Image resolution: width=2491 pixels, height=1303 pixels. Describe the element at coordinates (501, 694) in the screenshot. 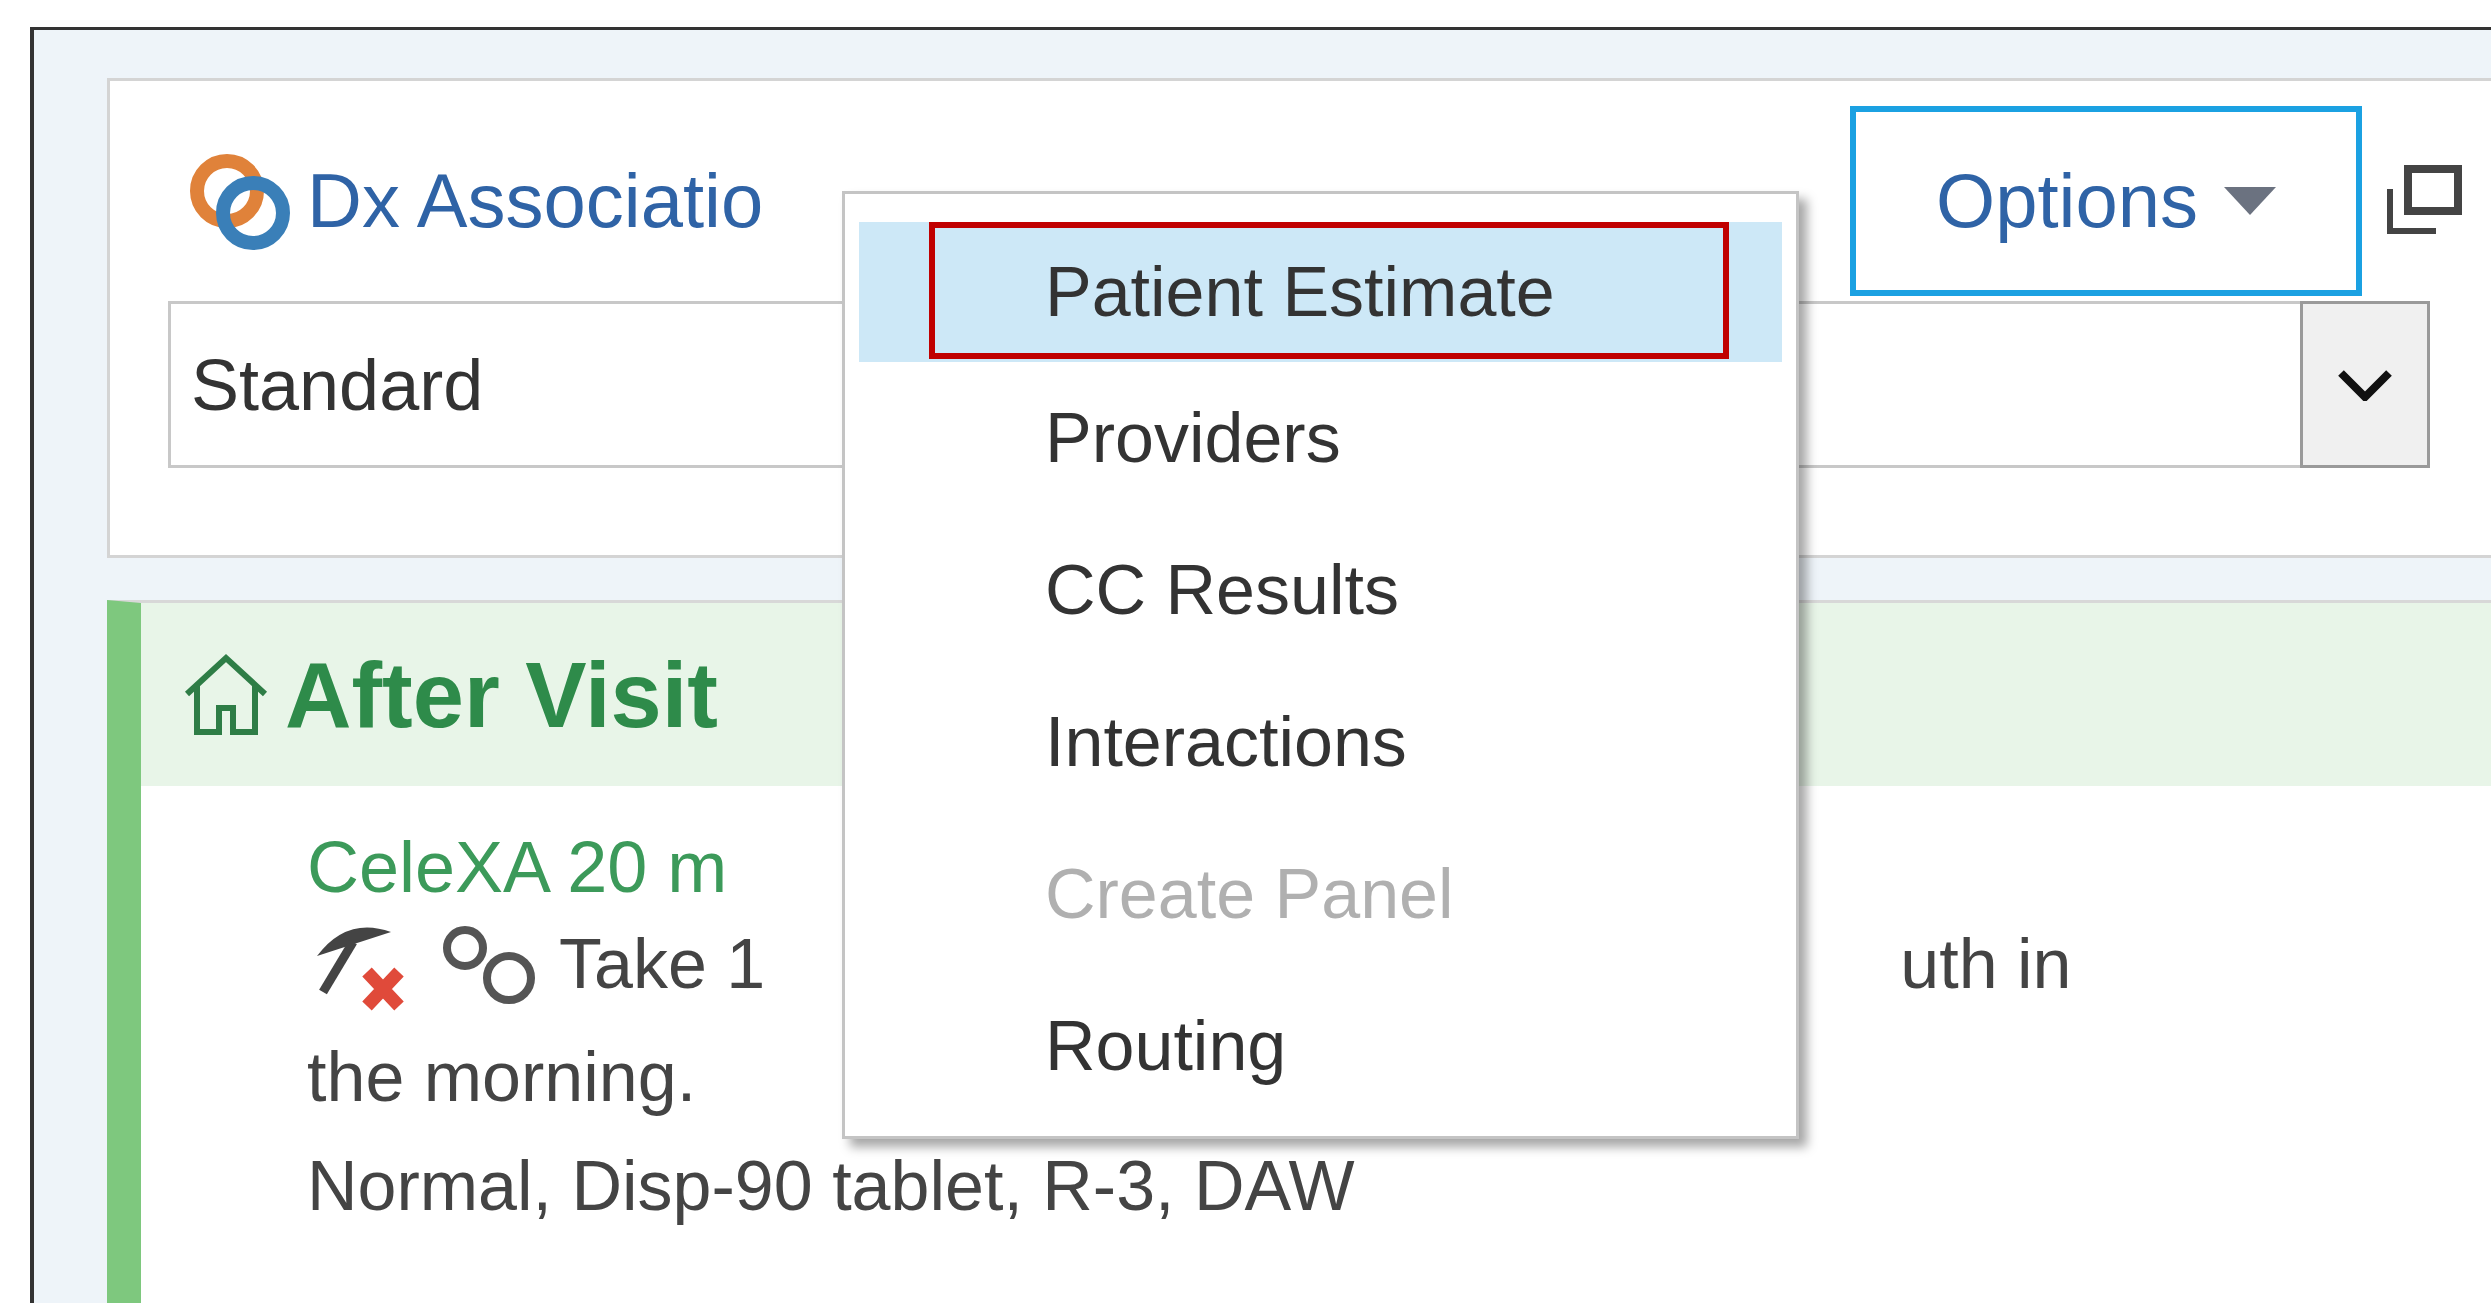

I see `section-title: After Visit` at that location.